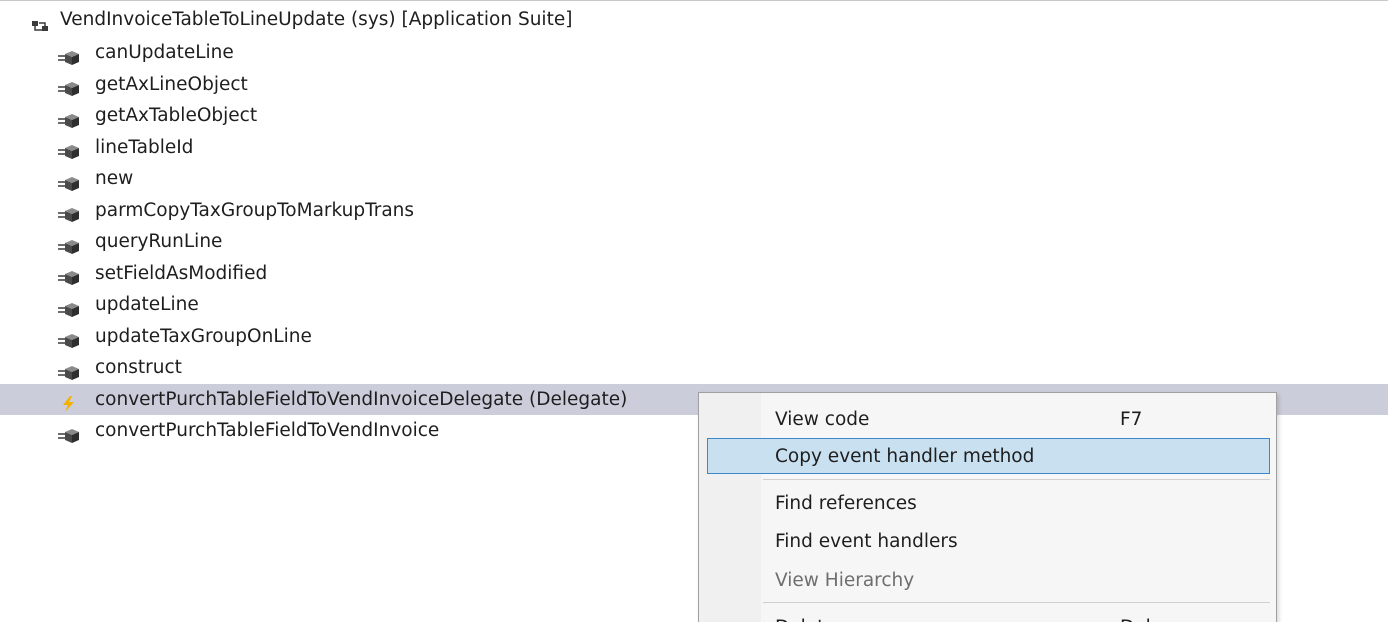 This screenshot has width=1388, height=622. Describe the element at coordinates (694, 368) in the screenshot. I see `tree-node-construct: construct` at that location.